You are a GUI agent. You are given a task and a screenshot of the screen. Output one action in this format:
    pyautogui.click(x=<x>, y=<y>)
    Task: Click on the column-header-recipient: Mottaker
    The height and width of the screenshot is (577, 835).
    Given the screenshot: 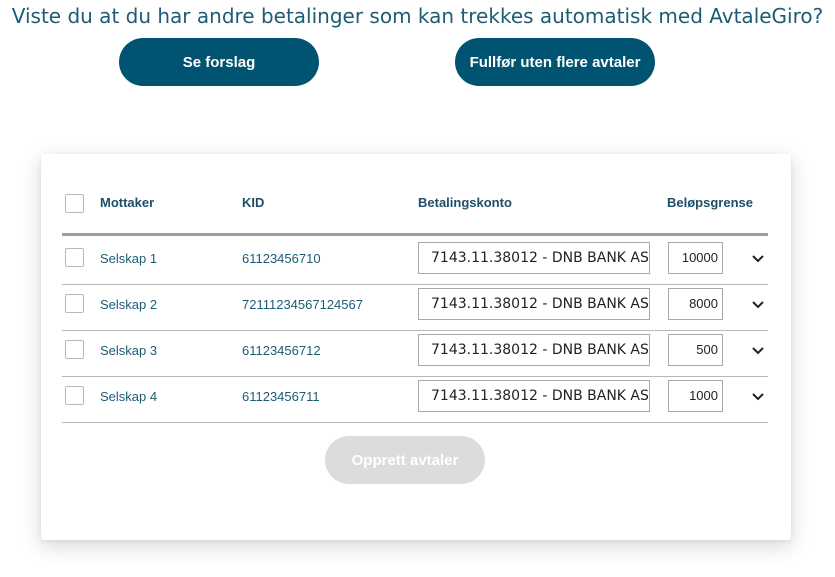 What is the action you would take?
    pyautogui.click(x=127, y=202)
    